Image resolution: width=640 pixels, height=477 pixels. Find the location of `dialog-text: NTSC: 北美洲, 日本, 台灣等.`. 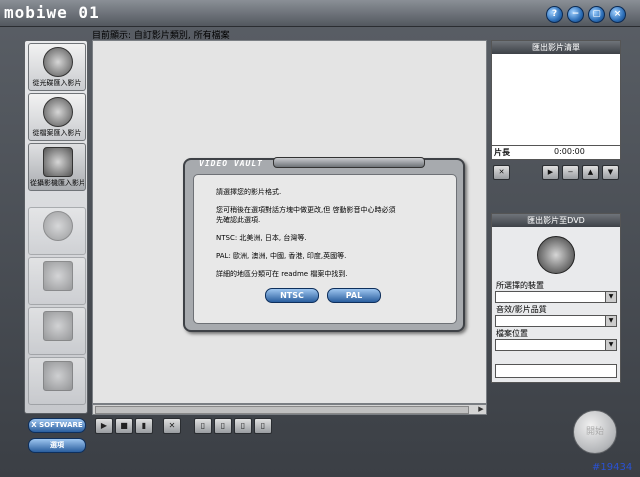

dialog-text: NTSC: 北美洲, 日本, 台灣等. is located at coordinates (261, 238).